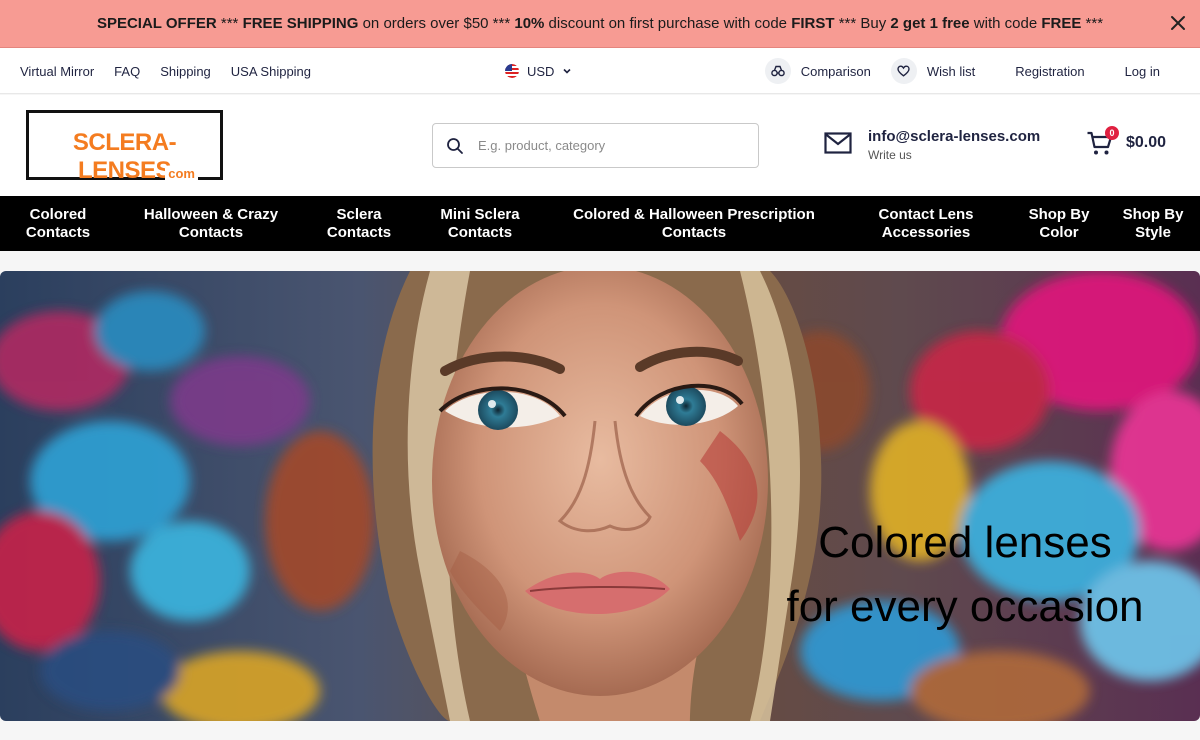 The height and width of the screenshot is (740, 1200). I want to click on utility-links: Virtual Mirror FAQ Shipping USA Shipping, so click(165, 71).